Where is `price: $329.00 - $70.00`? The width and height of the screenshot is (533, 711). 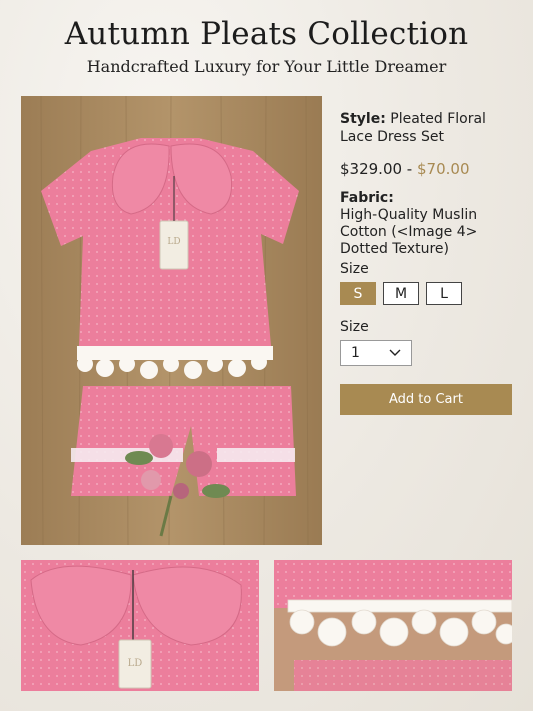 price: $329.00 - $70.00 is located at coordinates (405, 169).